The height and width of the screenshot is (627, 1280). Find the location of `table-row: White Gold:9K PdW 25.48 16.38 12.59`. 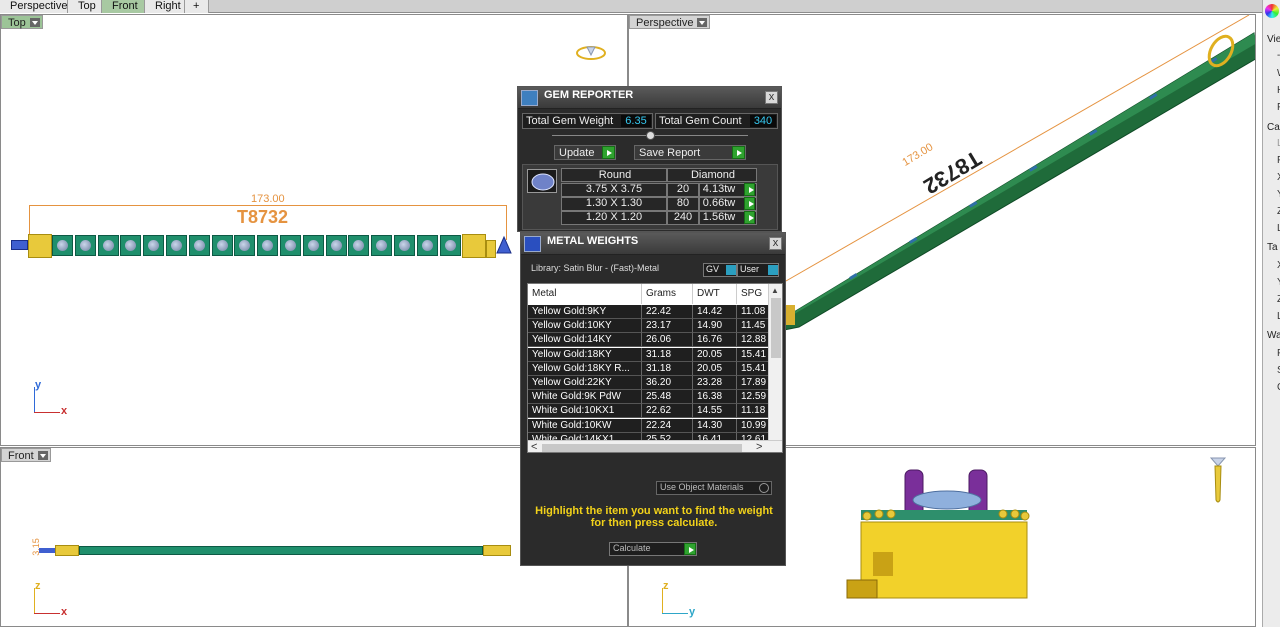

table-row: White Gold:9K PdW 25.48 16.38 12.59 is located at coordinates (652, 397).